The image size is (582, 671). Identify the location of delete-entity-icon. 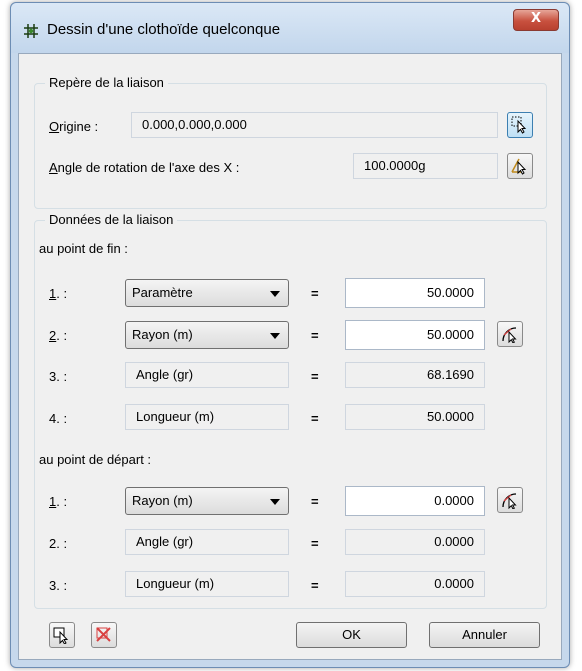
(103, 634).